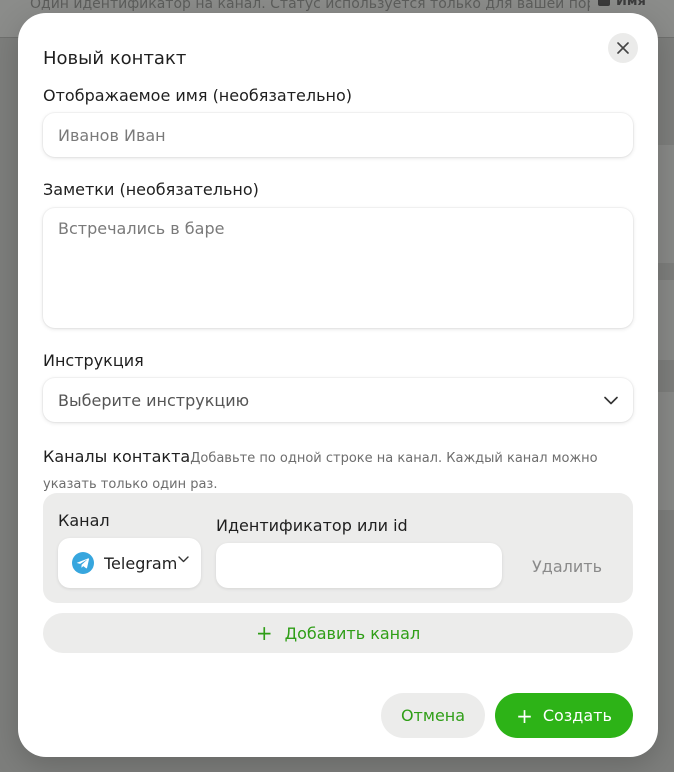 Image resolution: width=674 pixels, height=772 pixels. I want to click on close-icon, so click(623, 48).